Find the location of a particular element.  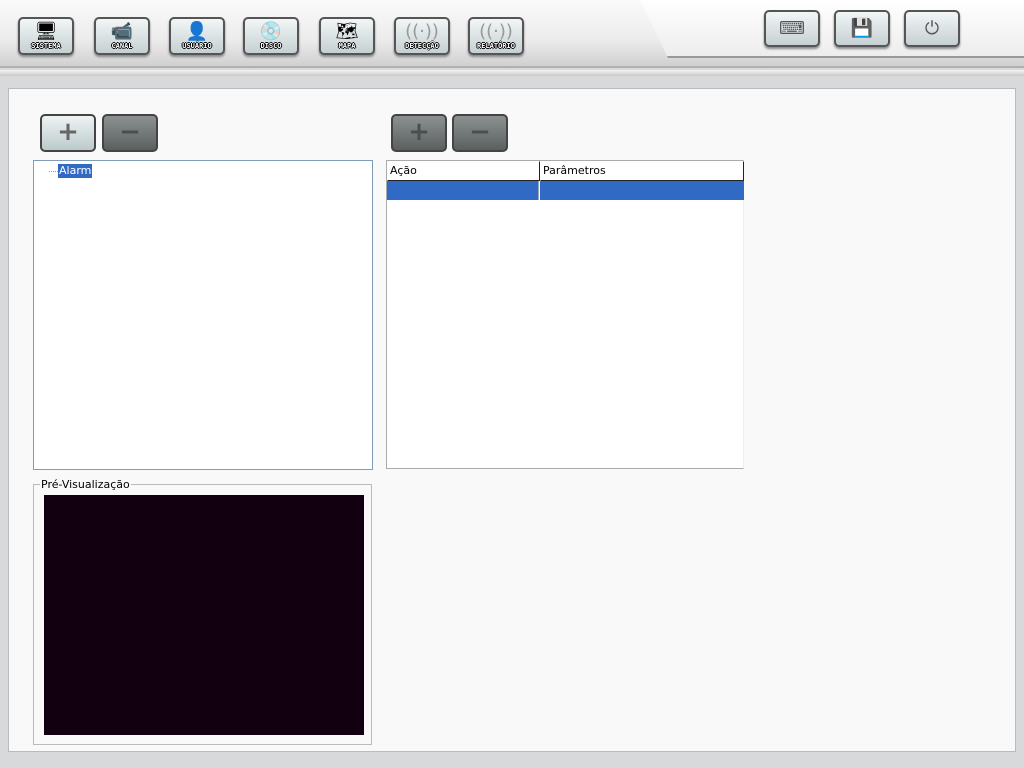

button-label: RELATÓRIO is located at coordinates (496, 46).